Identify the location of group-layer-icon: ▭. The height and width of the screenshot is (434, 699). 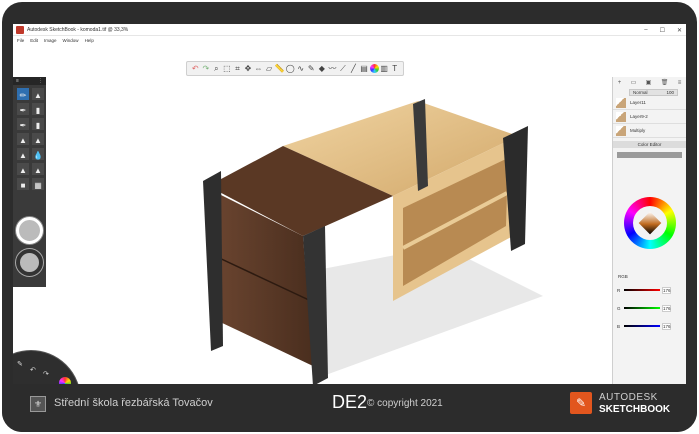
(634, 82).